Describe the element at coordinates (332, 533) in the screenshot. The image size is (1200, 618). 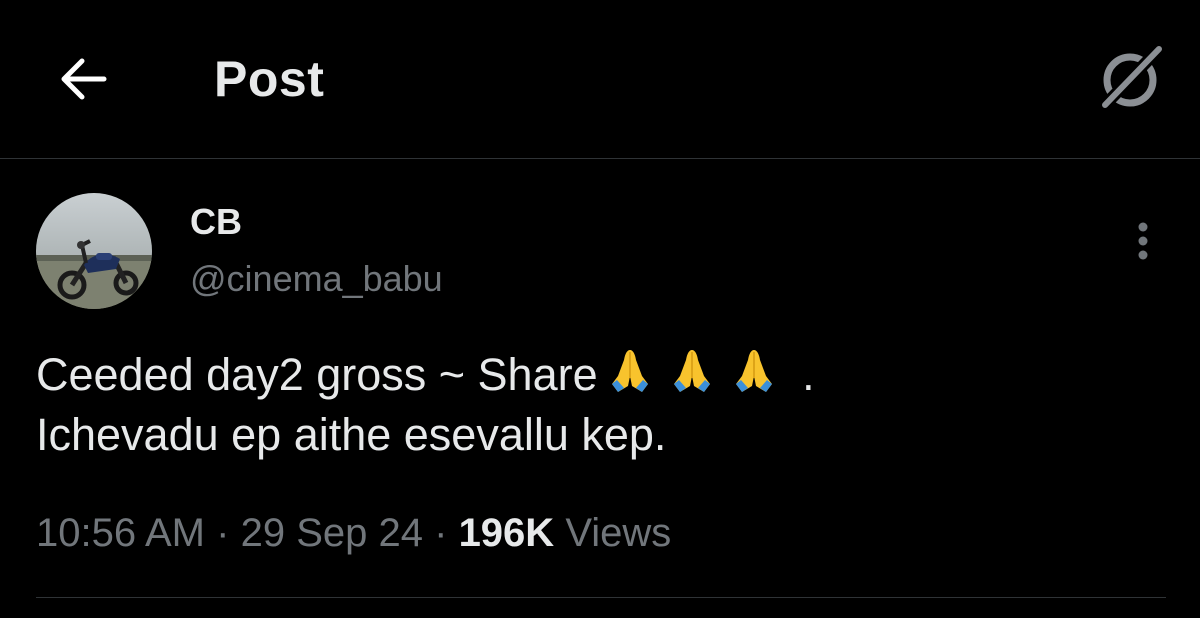
I see `post-date: 29 Sep 24` at that location.